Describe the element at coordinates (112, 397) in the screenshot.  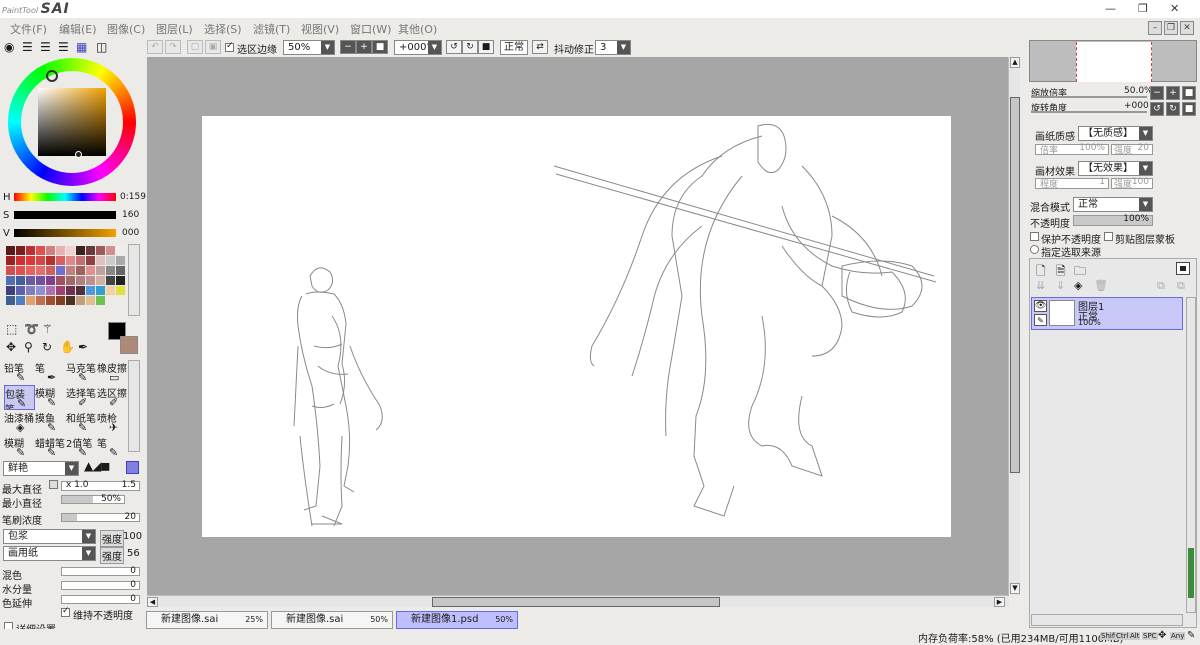
I see `brush-tool-7: 选区擦 ✐` at that location.